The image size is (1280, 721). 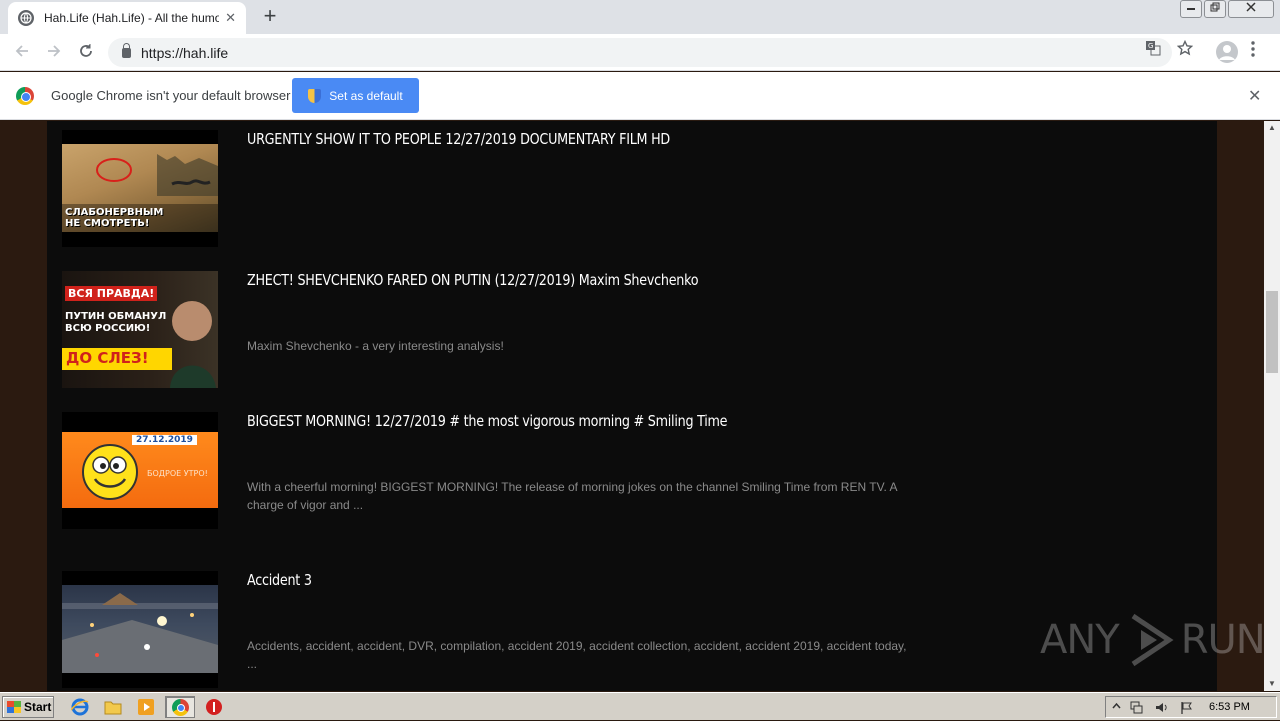 I want to click on watermark-text-right: RUN, so click(x=1223, y=640).